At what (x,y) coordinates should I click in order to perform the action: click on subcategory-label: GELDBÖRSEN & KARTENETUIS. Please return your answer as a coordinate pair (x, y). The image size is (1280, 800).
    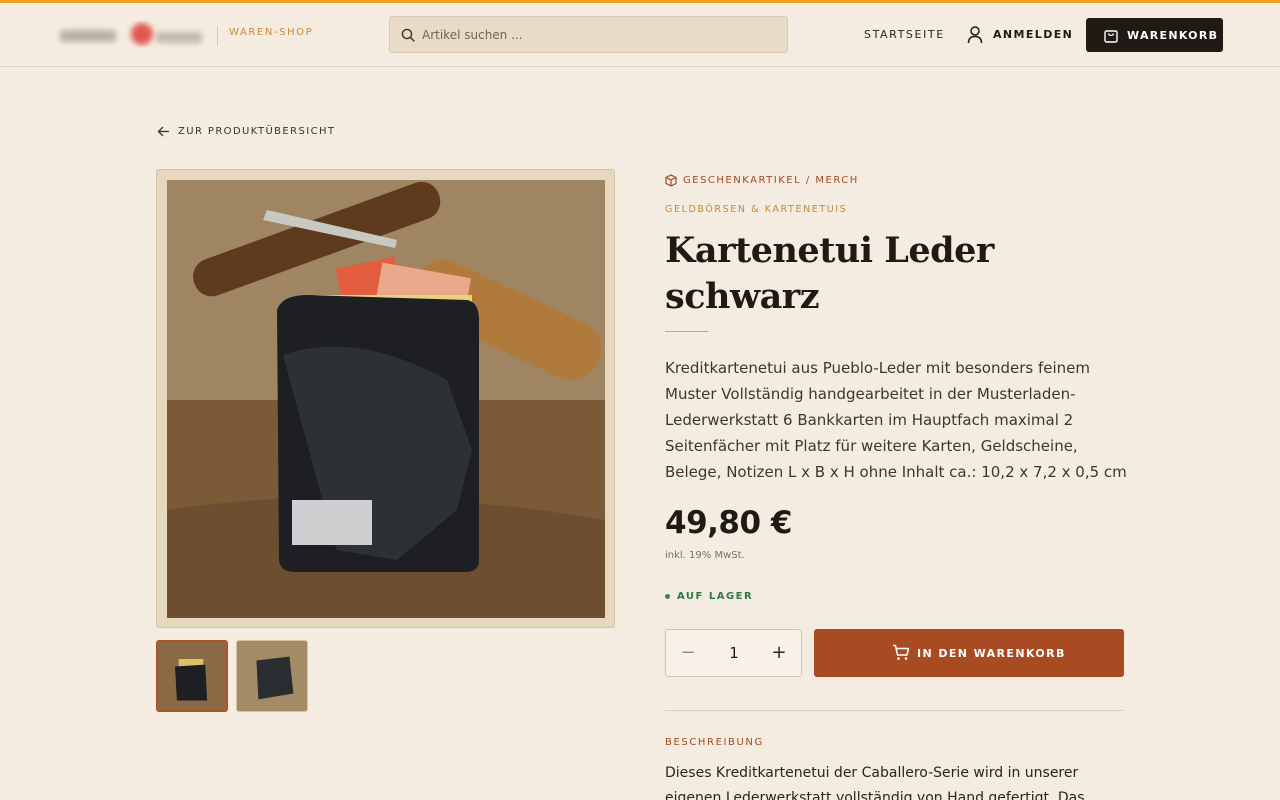
    Looking at the image, I should click on (756, 209).